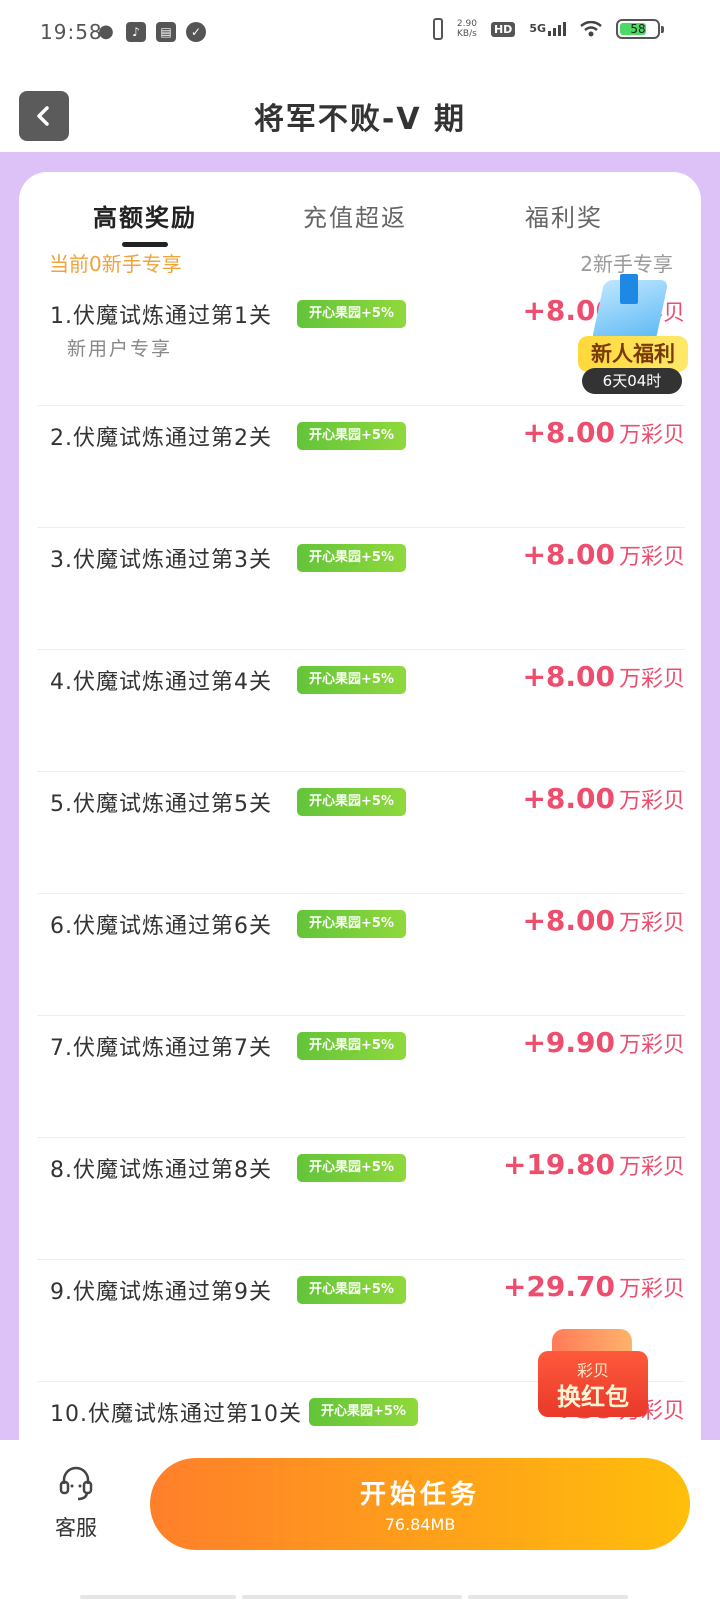 The width and height of the screenshot is (720, 1600). I want to click on headset-icon, so click(76, 1483).